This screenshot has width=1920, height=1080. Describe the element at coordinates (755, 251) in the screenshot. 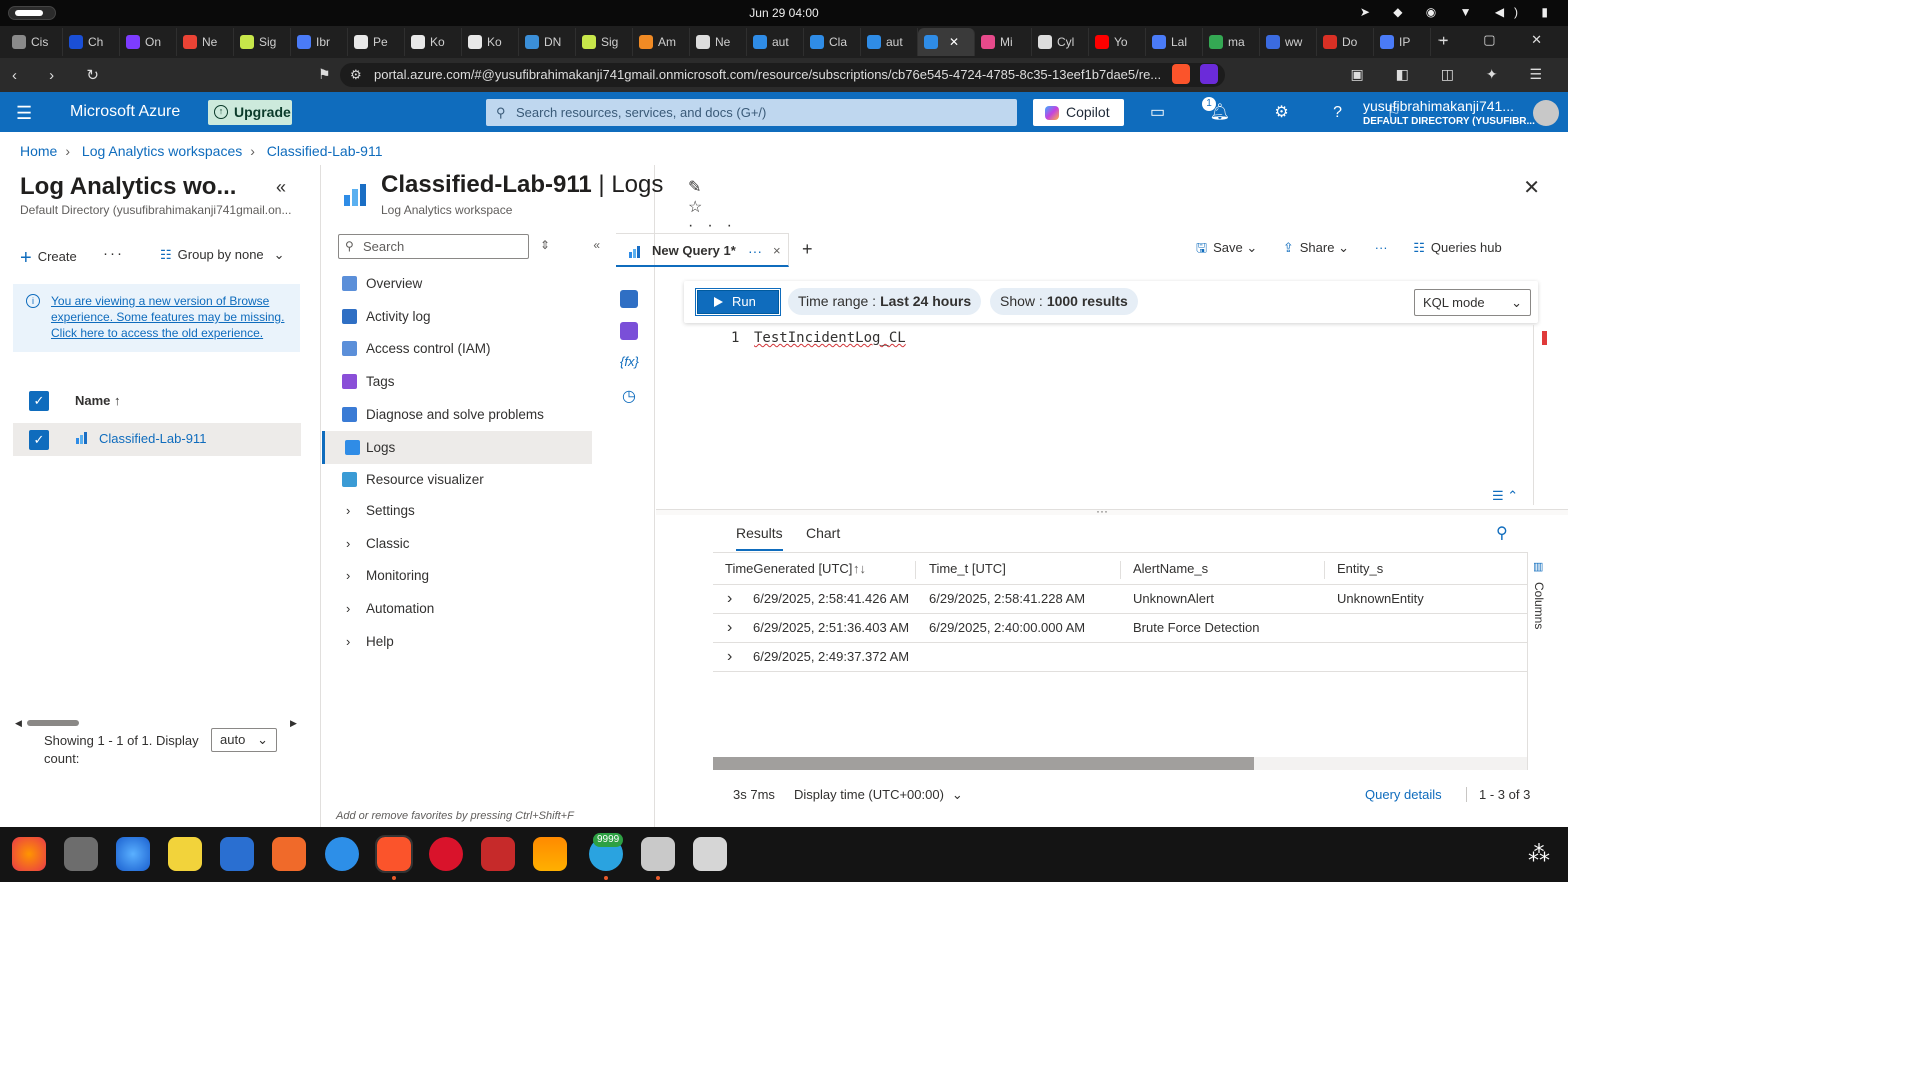

I see `tab-more-icon: ···` at that location.